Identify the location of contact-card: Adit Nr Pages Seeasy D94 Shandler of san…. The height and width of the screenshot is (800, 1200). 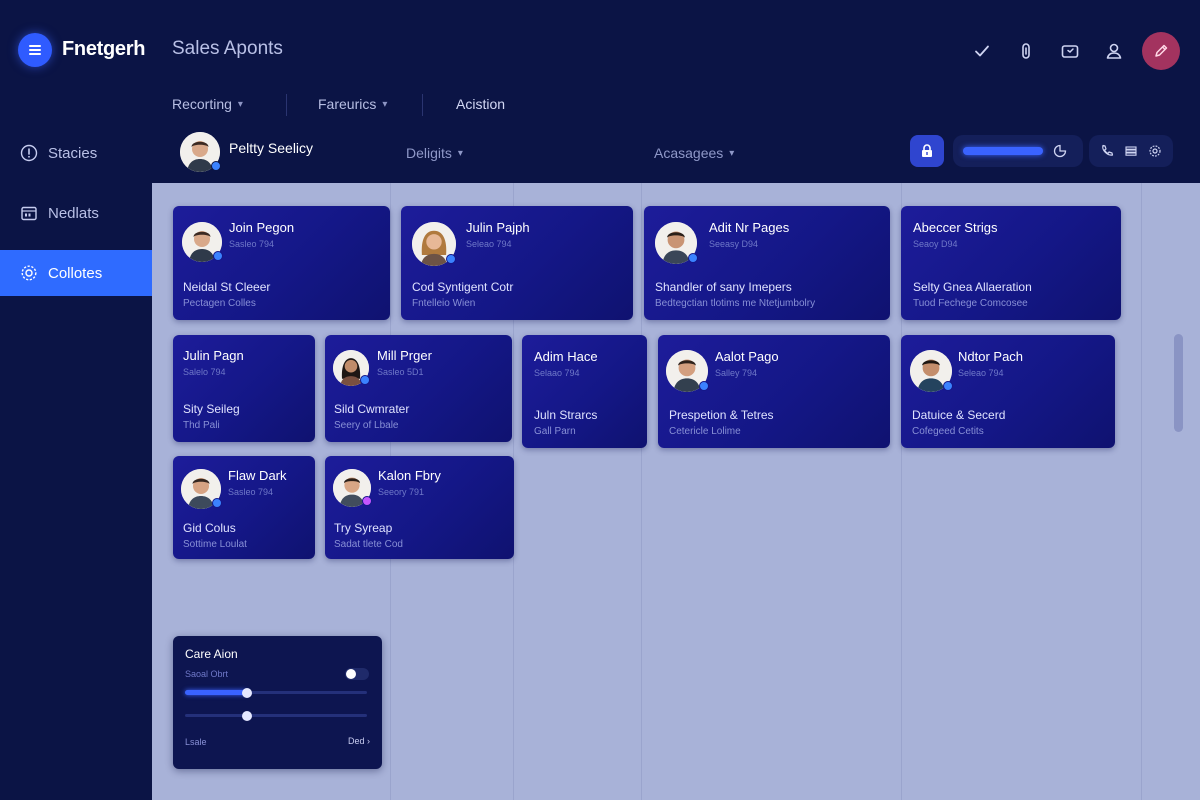
(767, 263).